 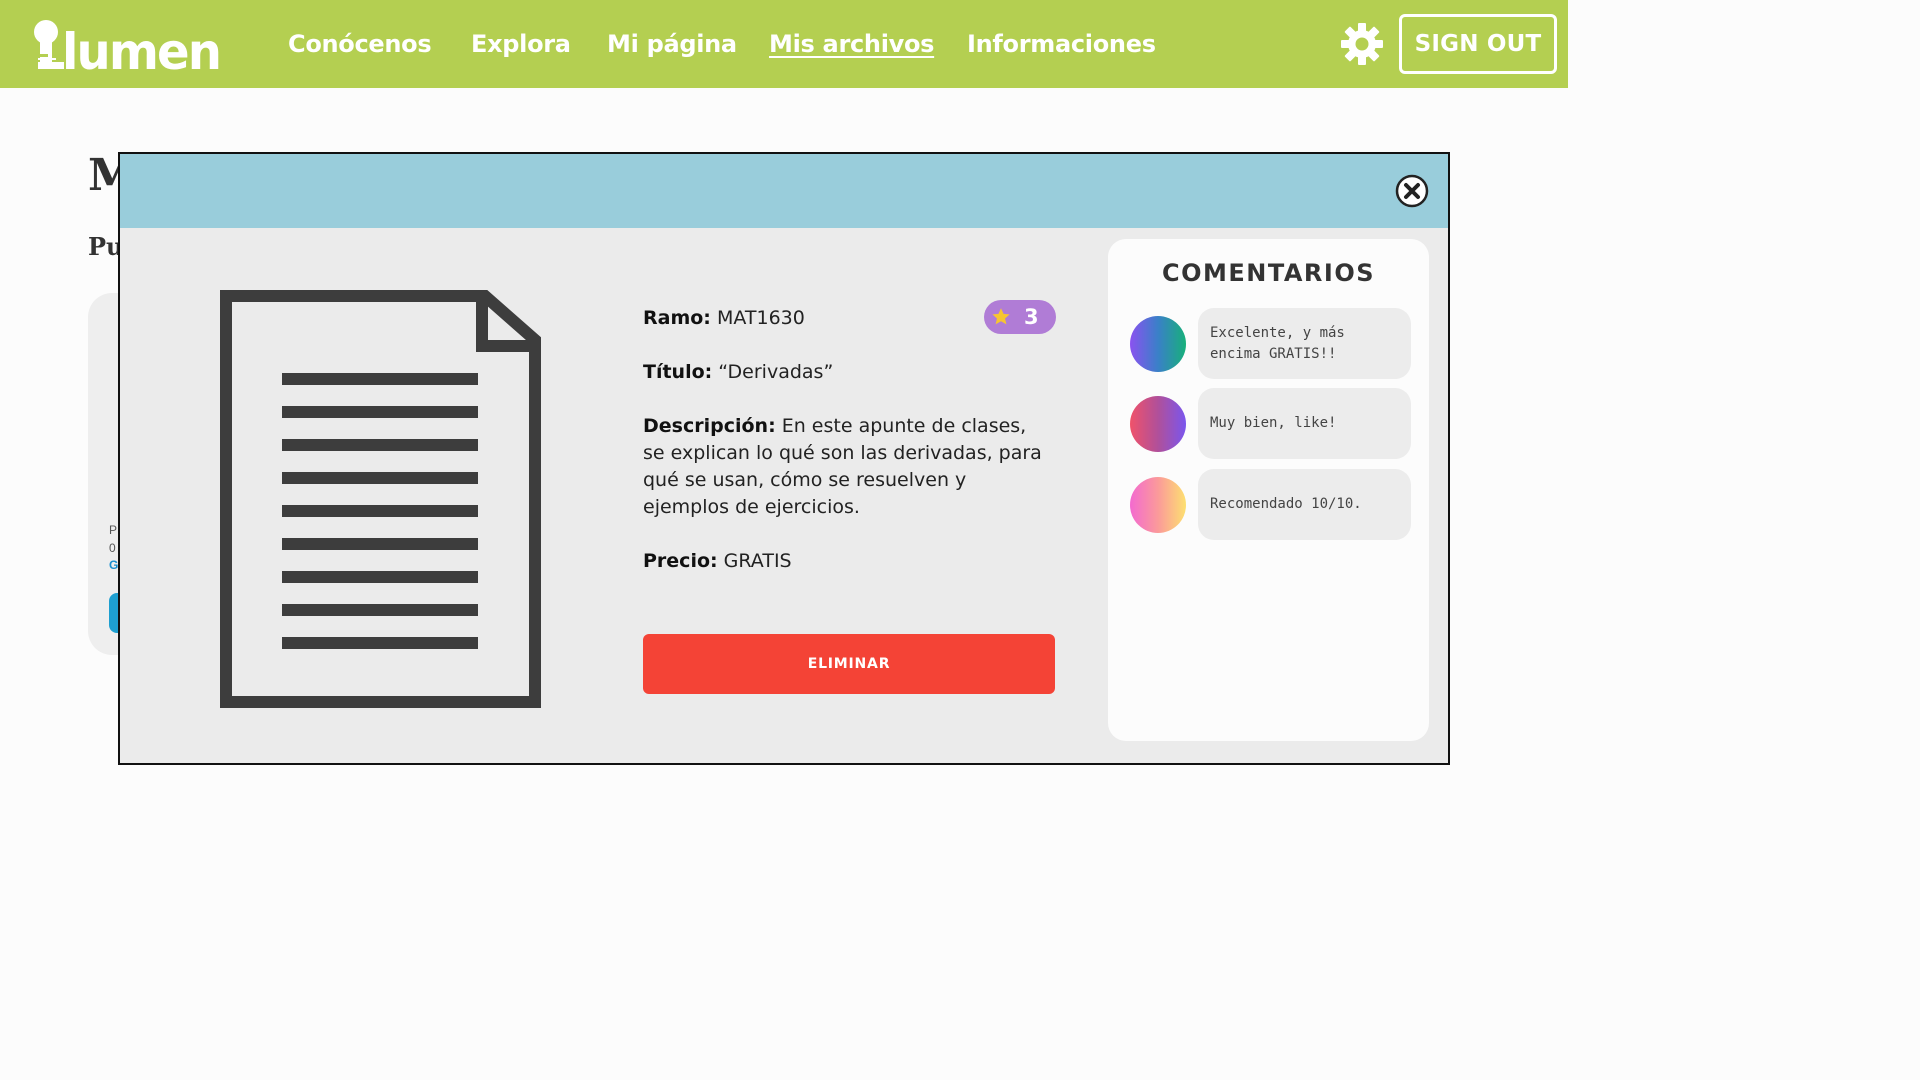 I want to click on svg-text: lumen, so click(x=141, y=48).